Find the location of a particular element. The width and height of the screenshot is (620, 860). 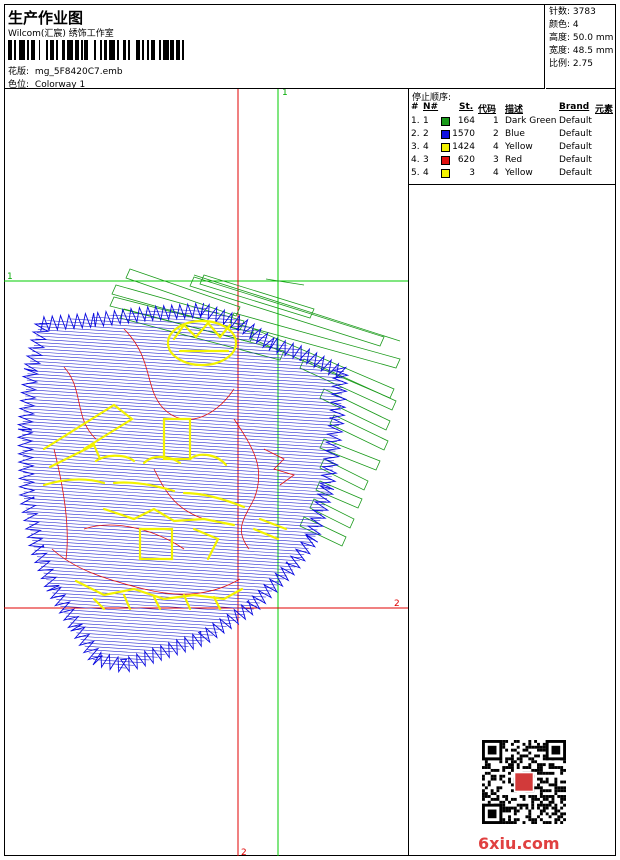

stat-height: 高度: 50.0 mm is located at coordinates (581, 38).